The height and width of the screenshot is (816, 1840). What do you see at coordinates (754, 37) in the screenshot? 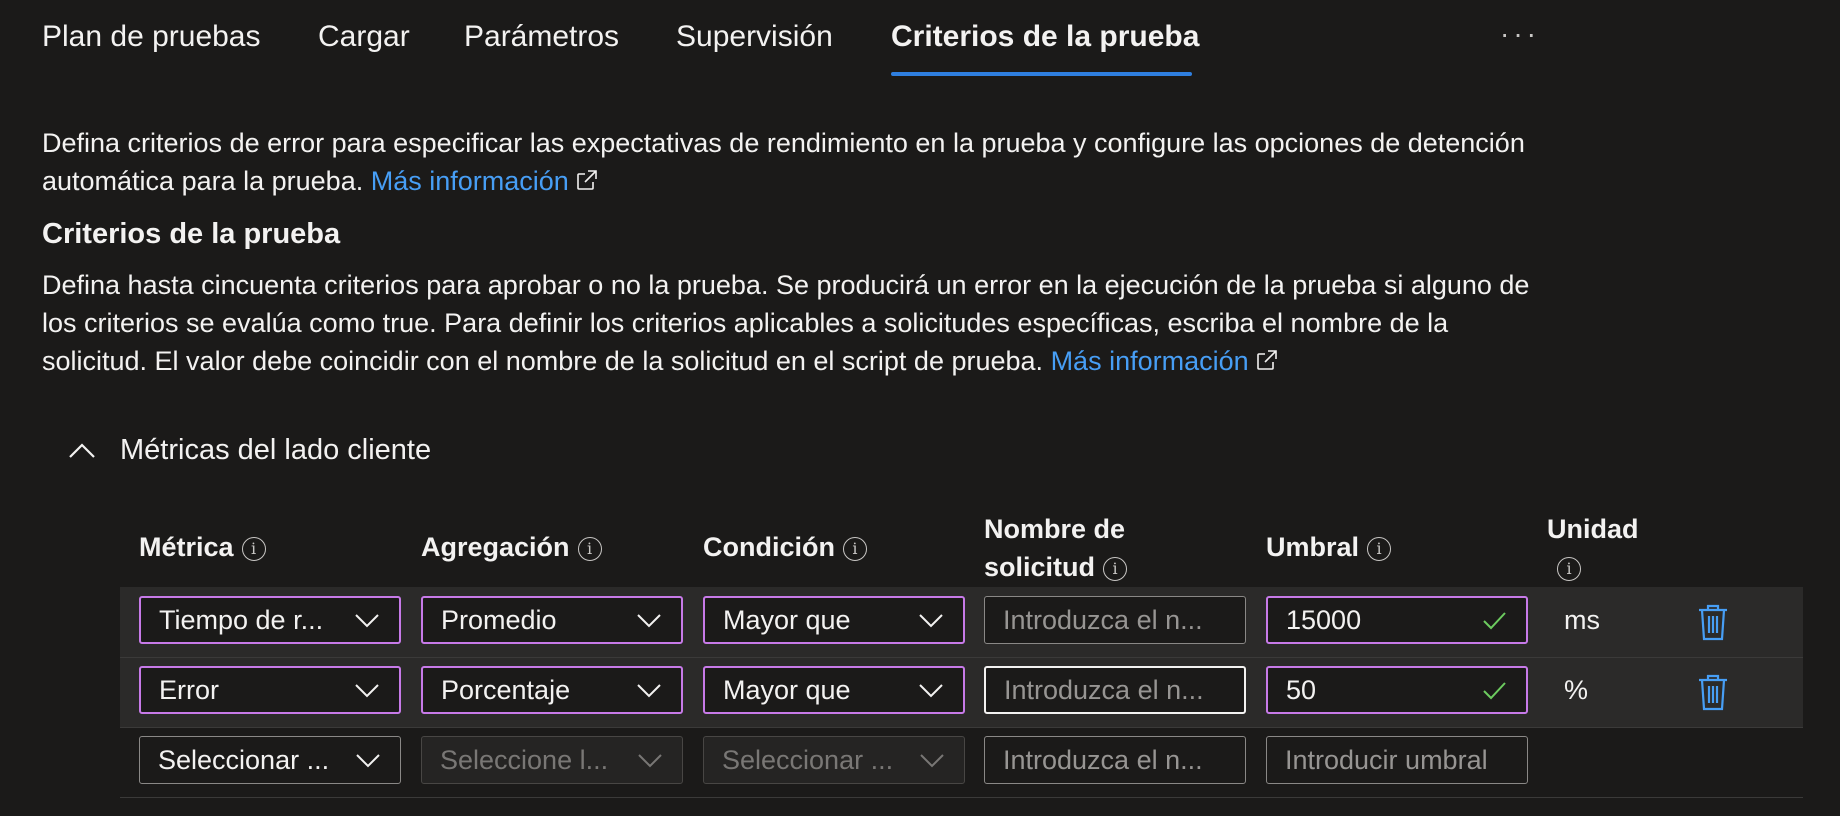
I see `tab-monitoring: Supervisión` at bounding box center [754, 37].